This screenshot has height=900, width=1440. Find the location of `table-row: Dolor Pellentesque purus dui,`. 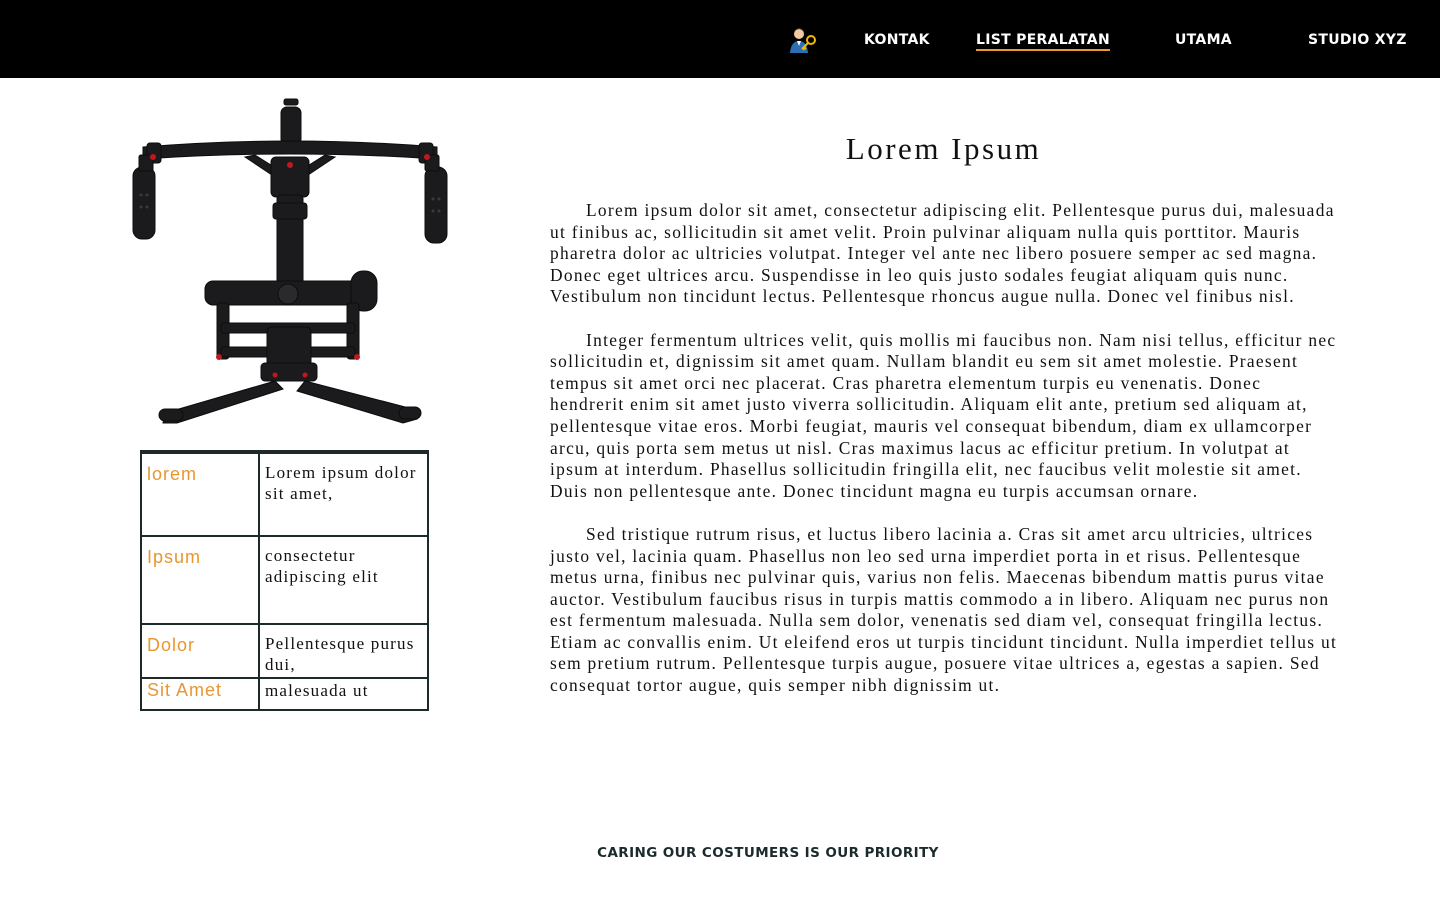

table-row: Dolor Pellentesque purus dui, is located at coordinates (284, 651).